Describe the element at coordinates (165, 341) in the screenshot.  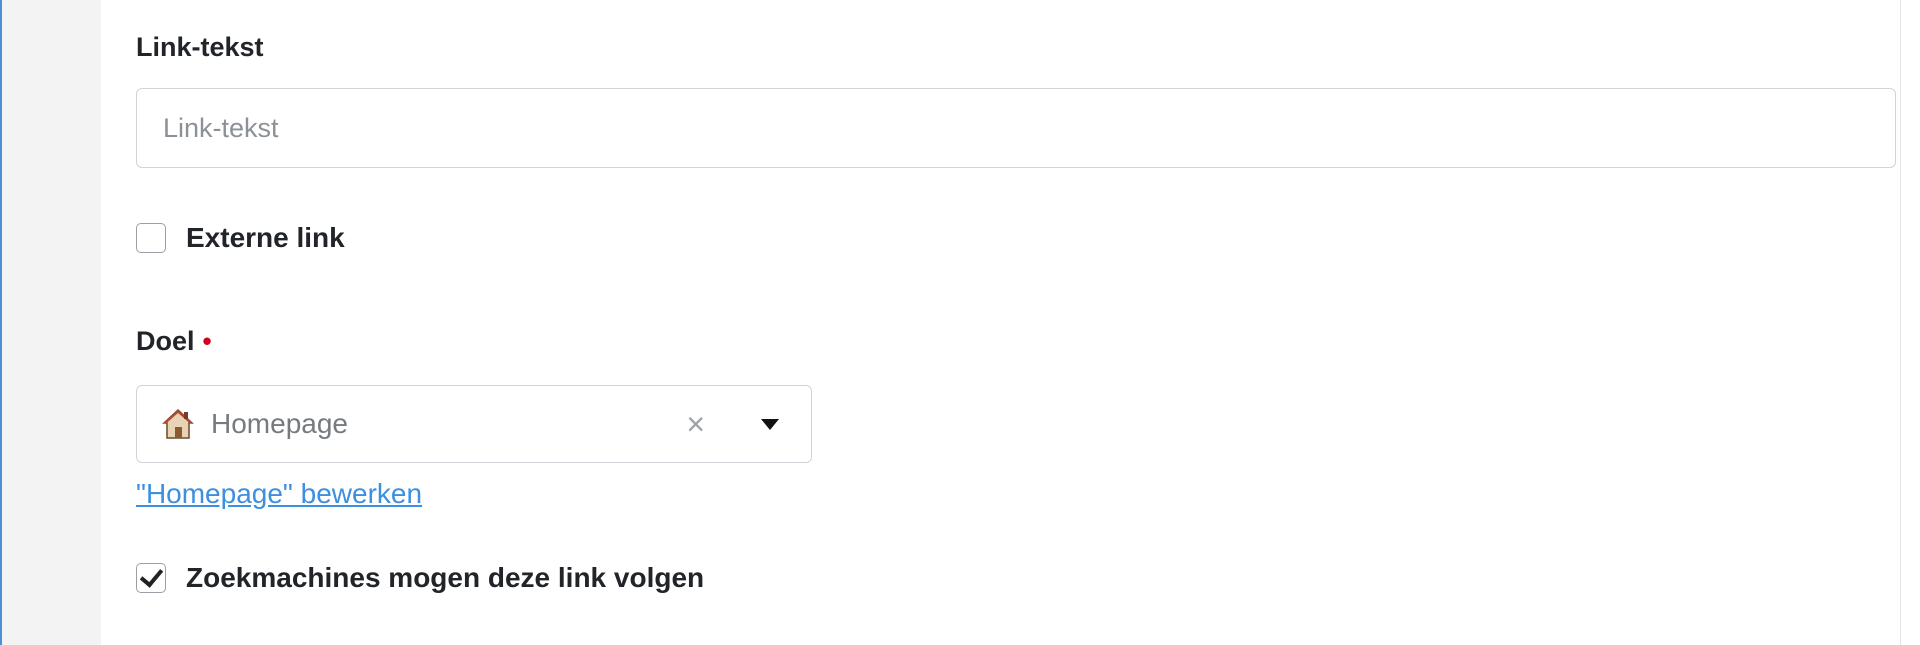
I see `target-label: Doel` at that location.